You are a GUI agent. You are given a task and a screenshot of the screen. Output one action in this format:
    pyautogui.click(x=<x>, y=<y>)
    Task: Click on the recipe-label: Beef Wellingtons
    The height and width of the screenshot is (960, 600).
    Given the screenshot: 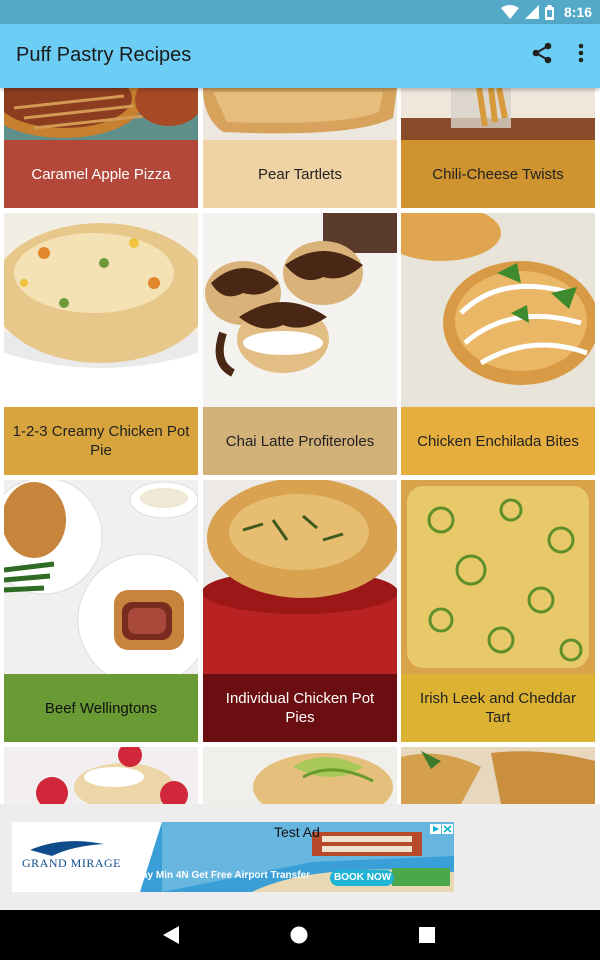 What is the action you would take?
    pyautogui.click(x=101, y=708)
    